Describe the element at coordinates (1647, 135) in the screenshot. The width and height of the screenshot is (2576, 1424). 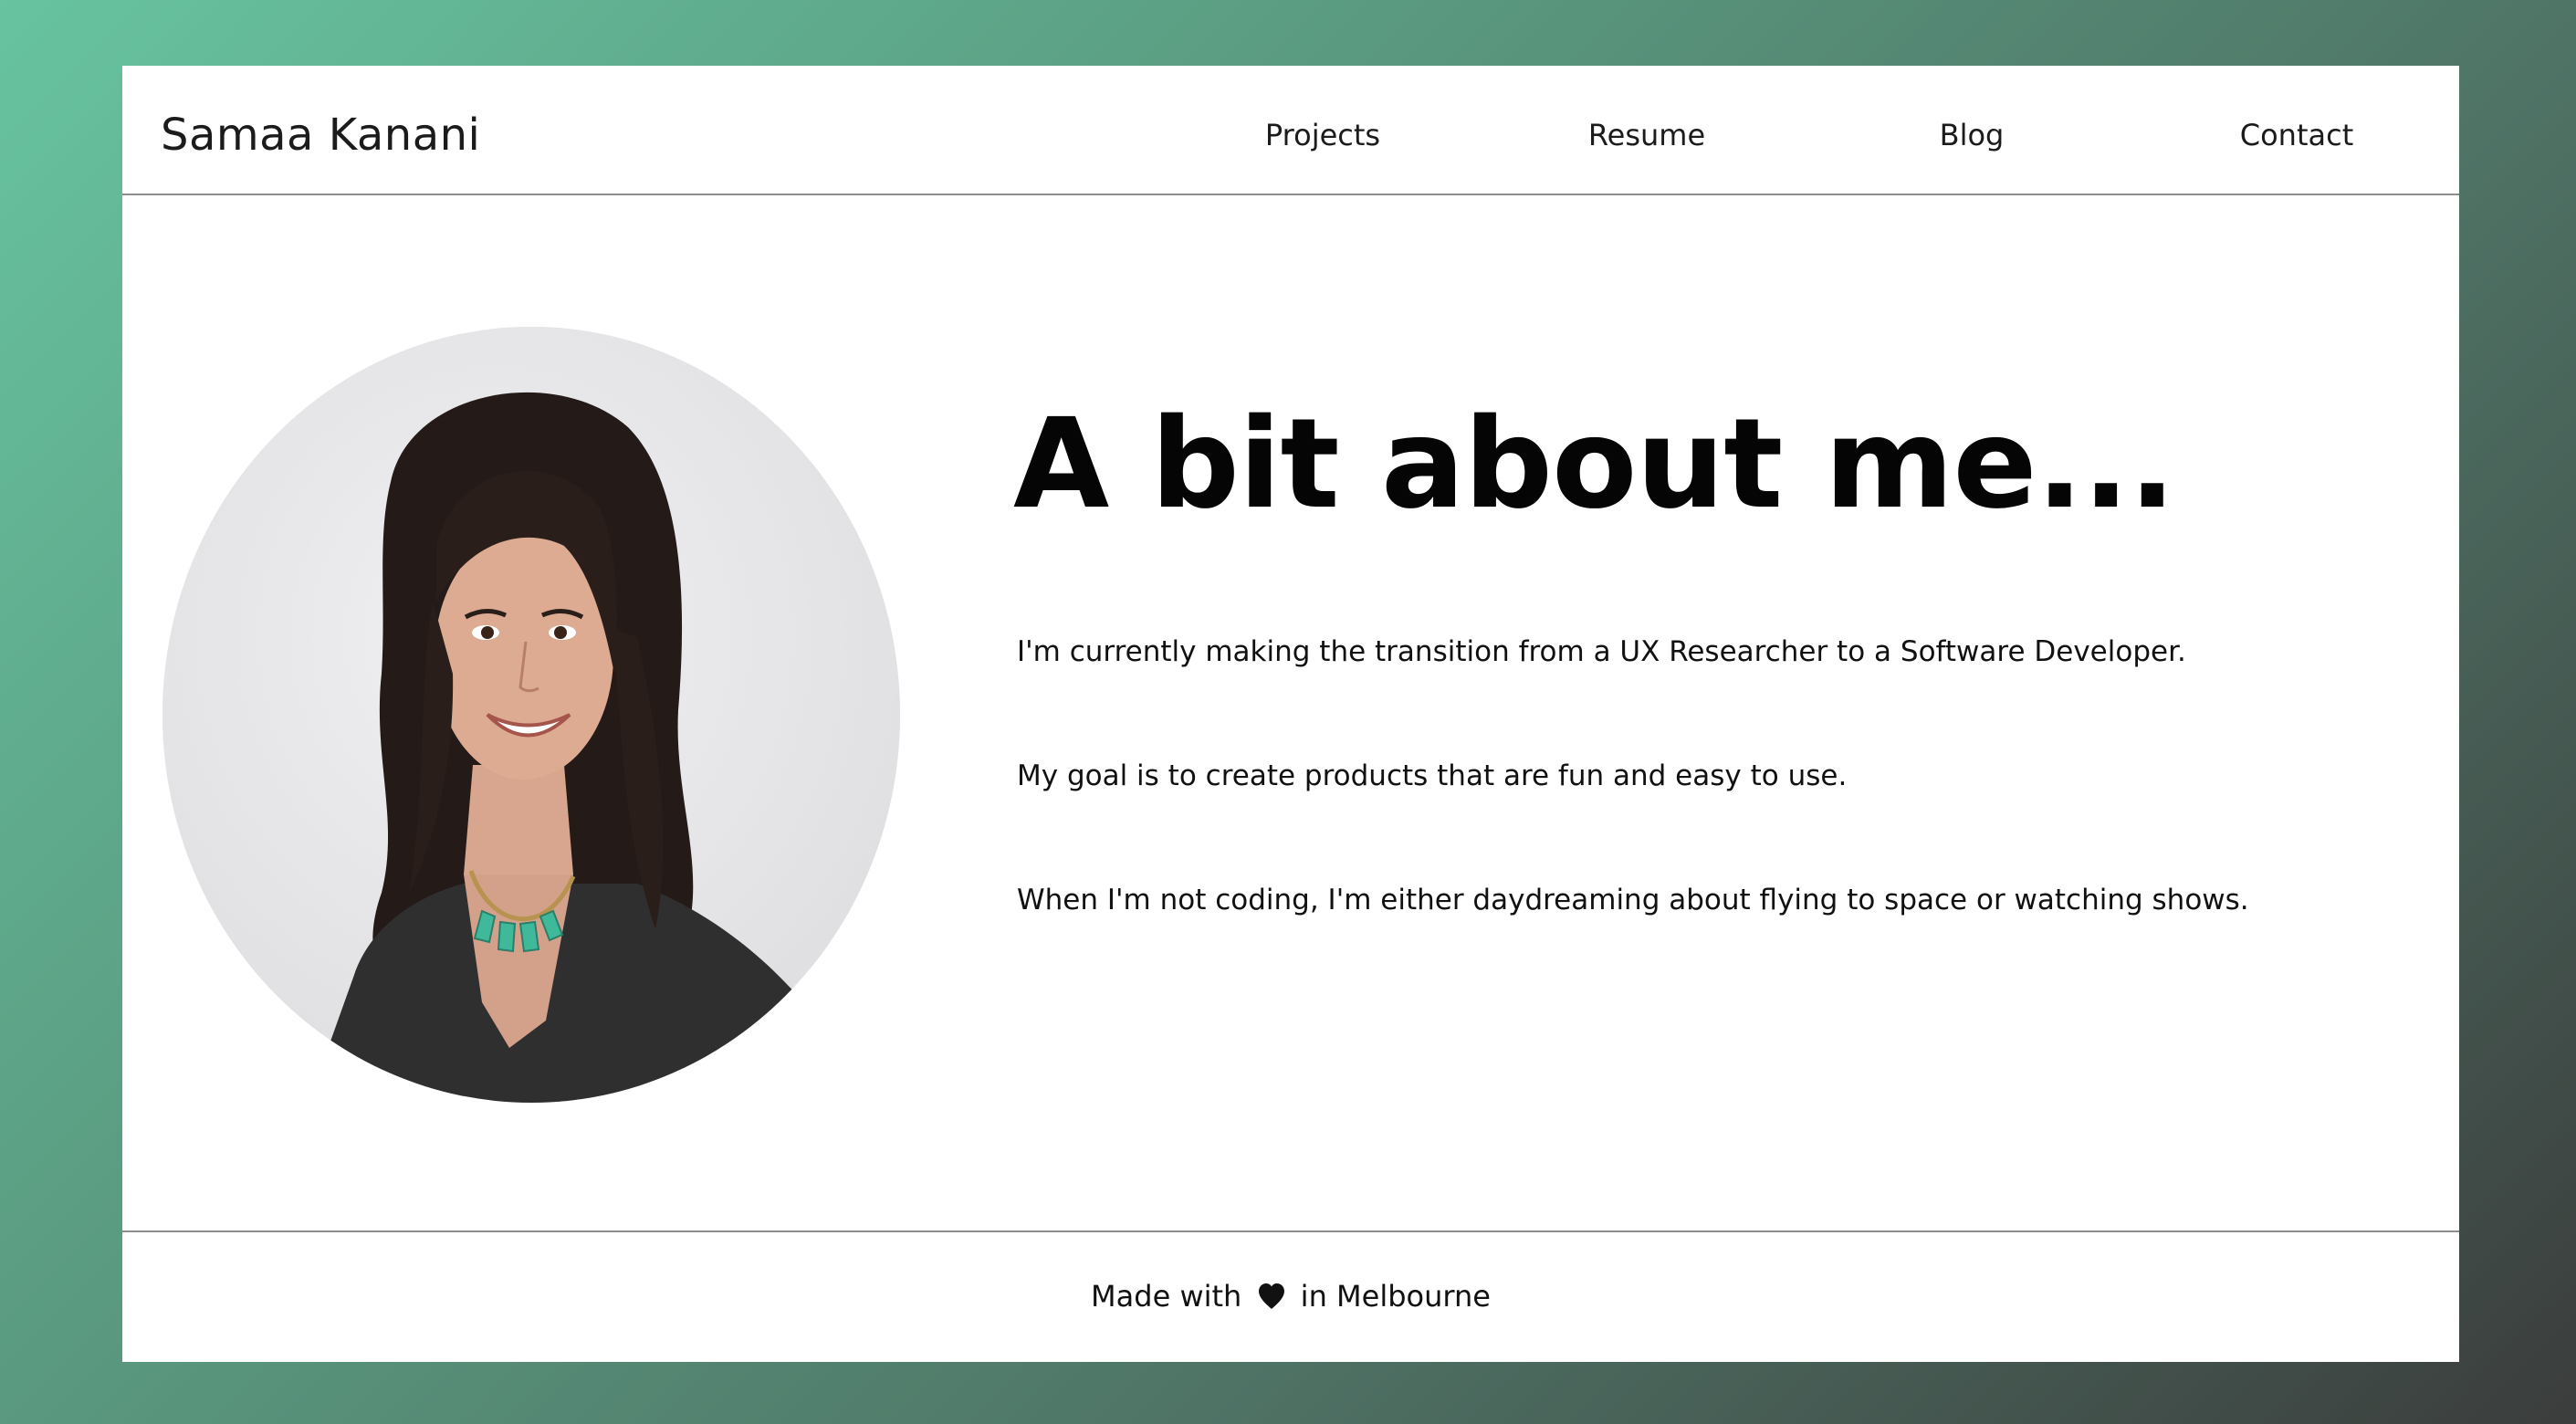
I see `nav-link-resume: Resume` at that location.